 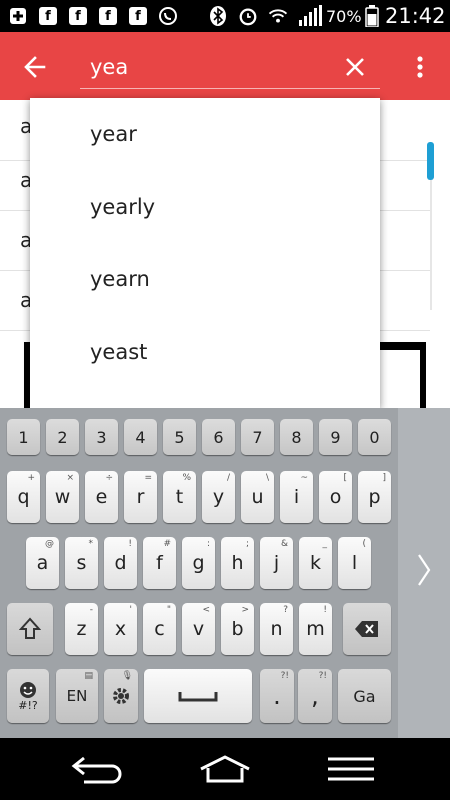 I want to click on key-y: / y, so click(x=218, y=497).